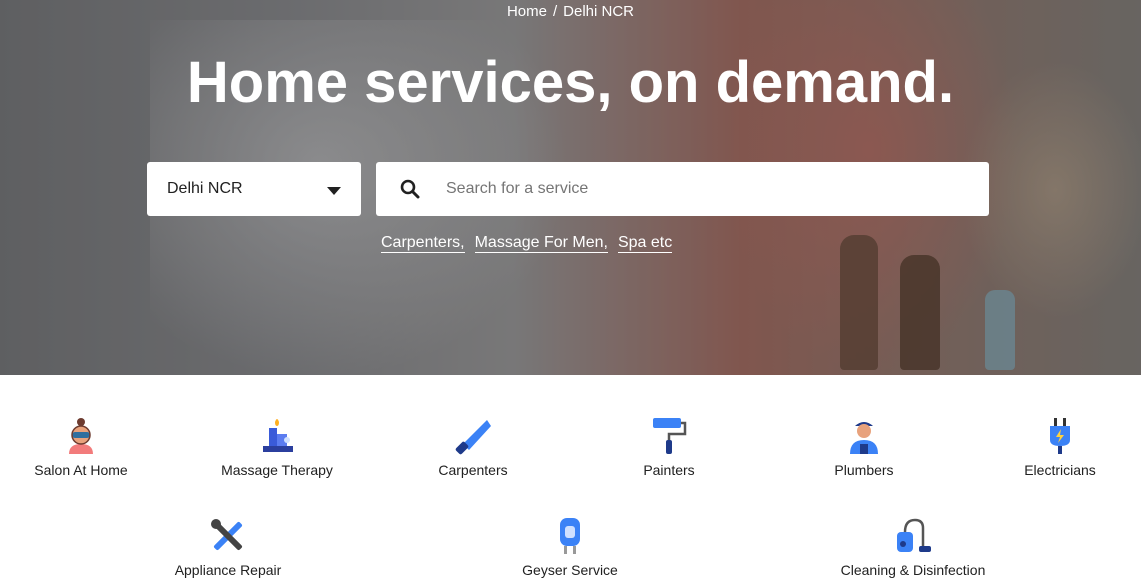 The image size is (1141, 586). I want to click on category-label: Plumbers, so click(864, 470).